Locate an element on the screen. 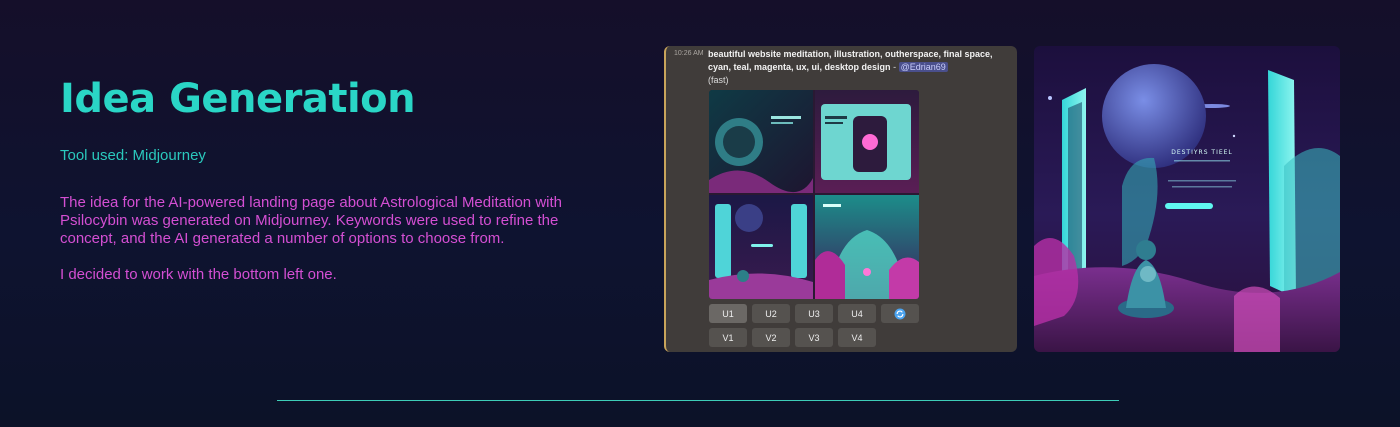 This screenshot has height=427, width=1400. variation-button-1: V1 is located at coordinates (728, 337).